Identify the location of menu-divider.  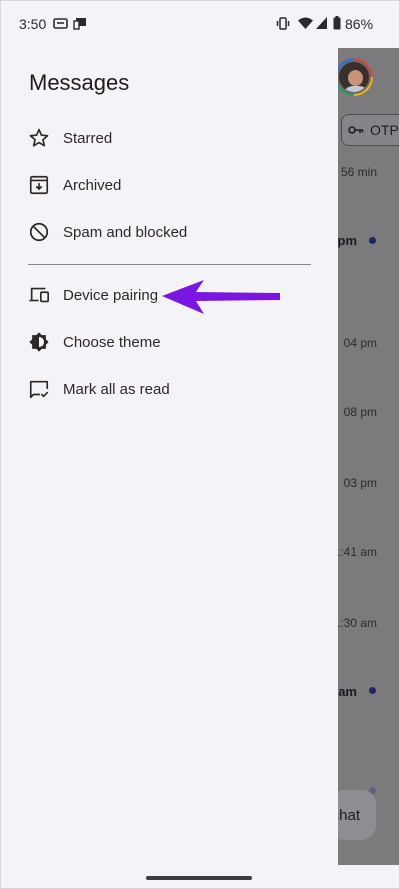
(169, 264).